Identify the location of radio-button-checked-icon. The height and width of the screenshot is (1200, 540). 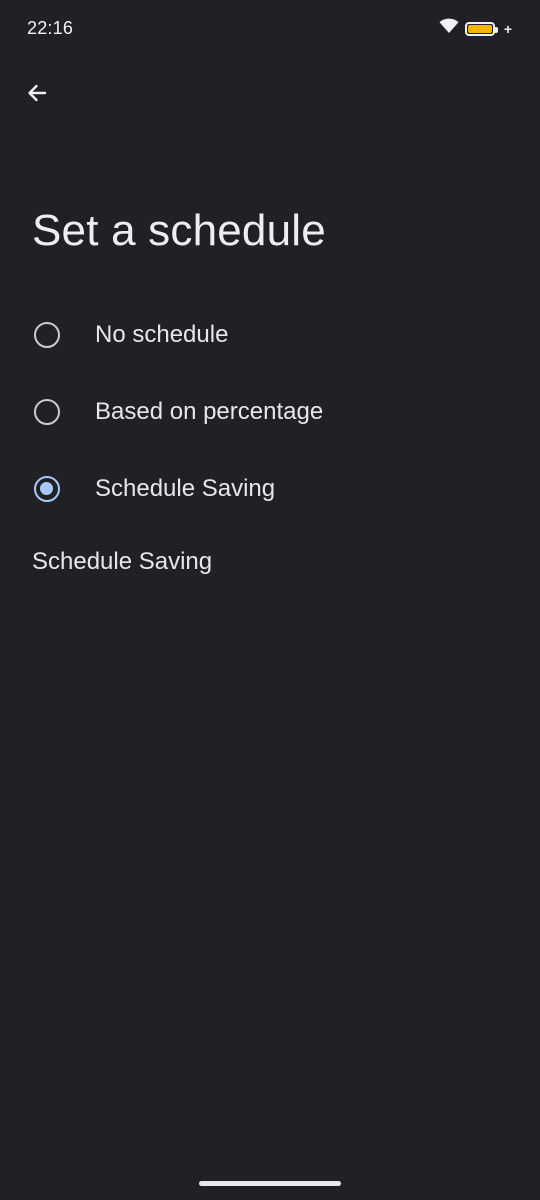
(47, 488).